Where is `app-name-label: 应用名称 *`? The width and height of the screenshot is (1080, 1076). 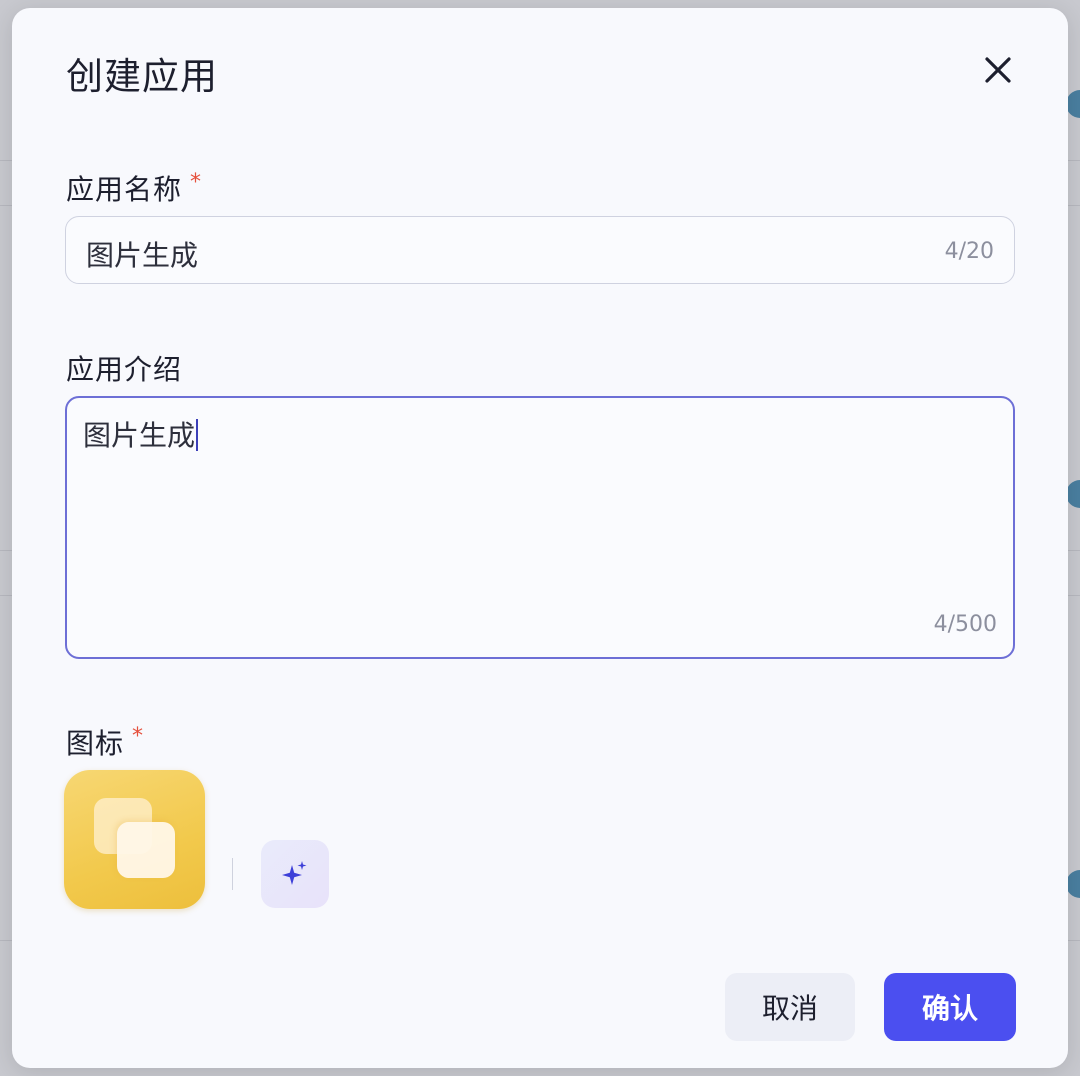 app-name-label: 应用名称 * is located at coordinates (134, 188).